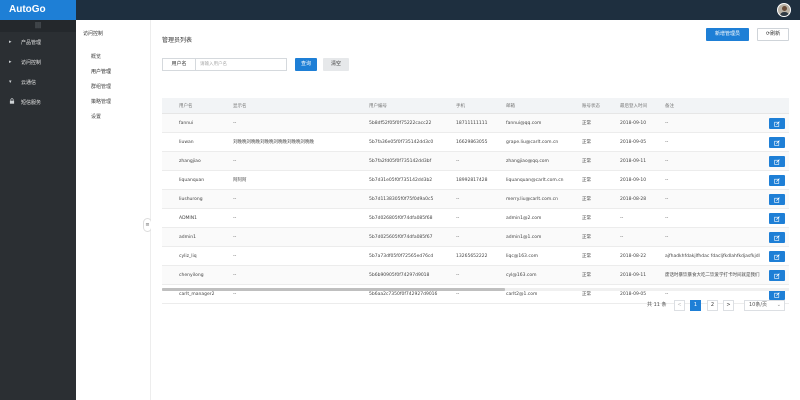  I want to click on refresh-button: ⟳刷新, so click(773, 34).